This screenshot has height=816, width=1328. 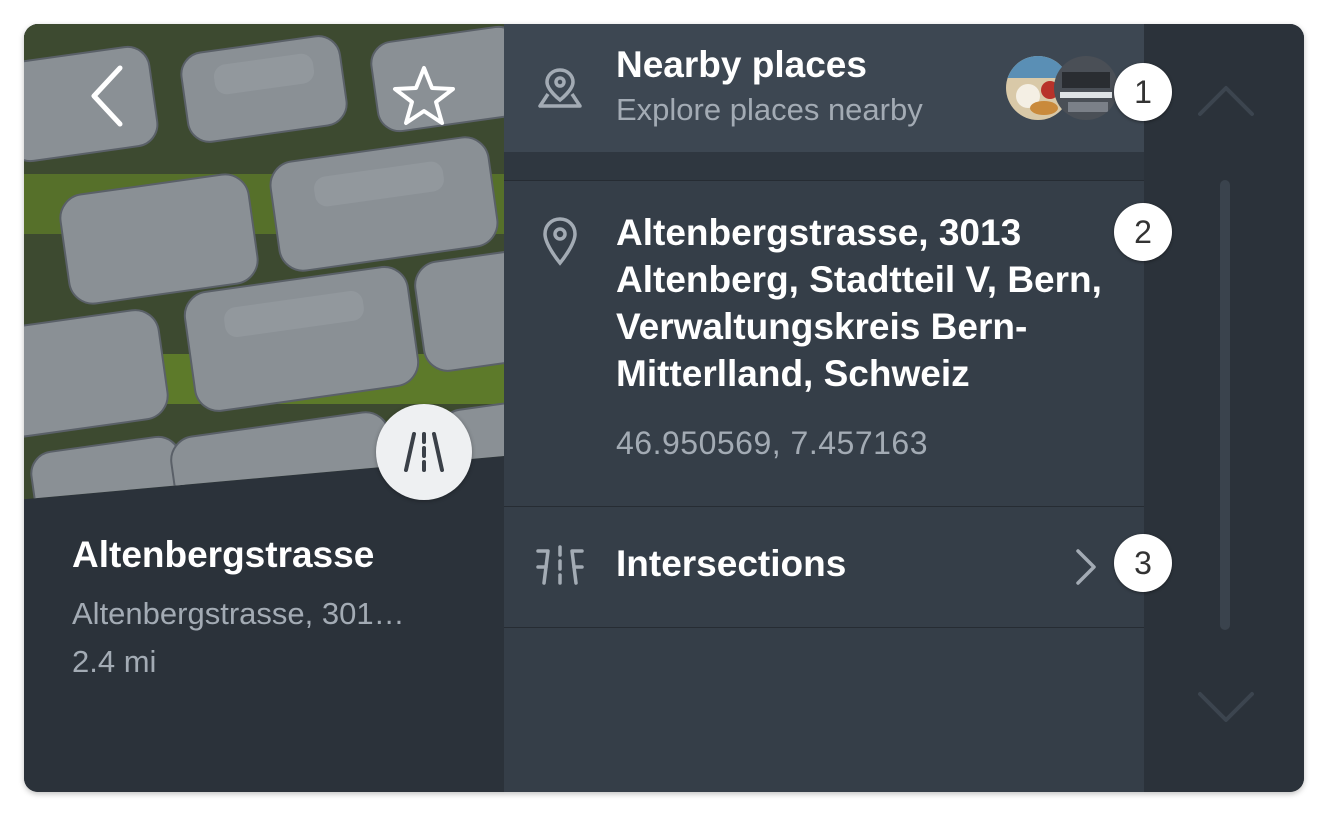 I want to click on chevron-down-icon, so click(x=1226, y=707).